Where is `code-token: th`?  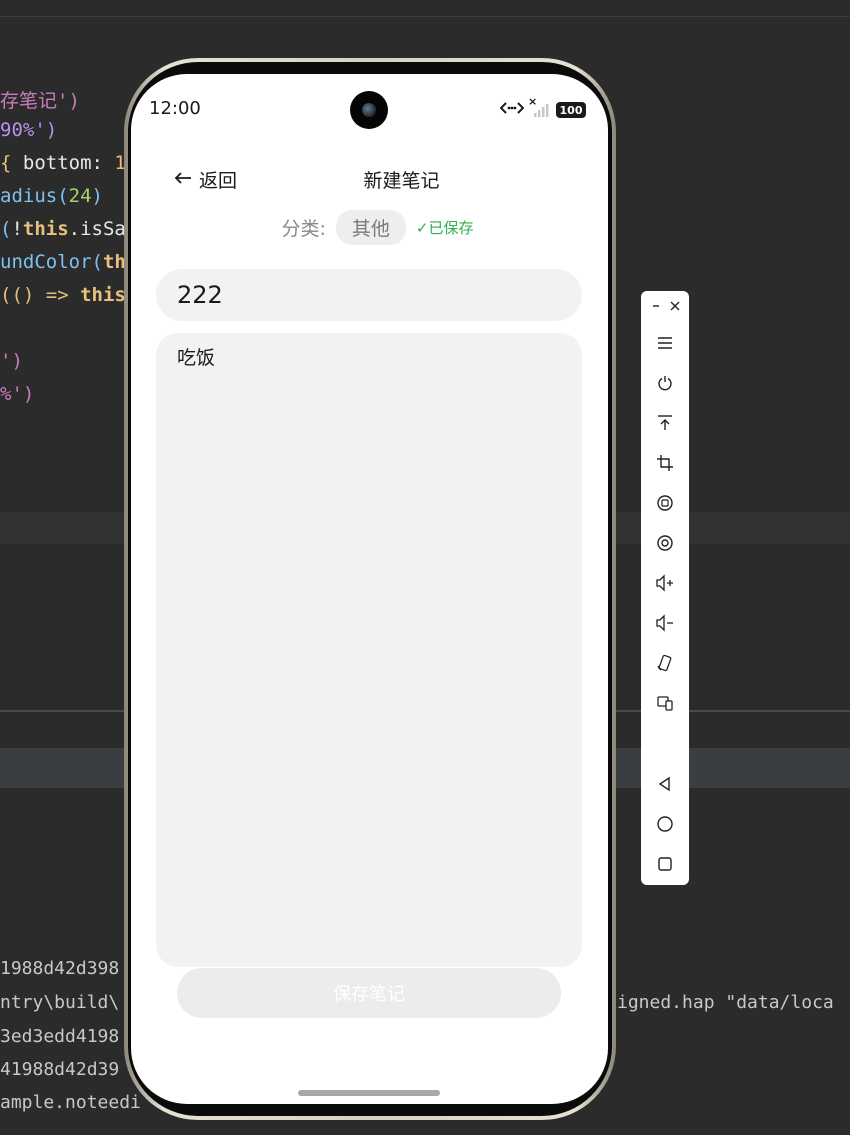
code-token: th is located at coordinates (114, 262).